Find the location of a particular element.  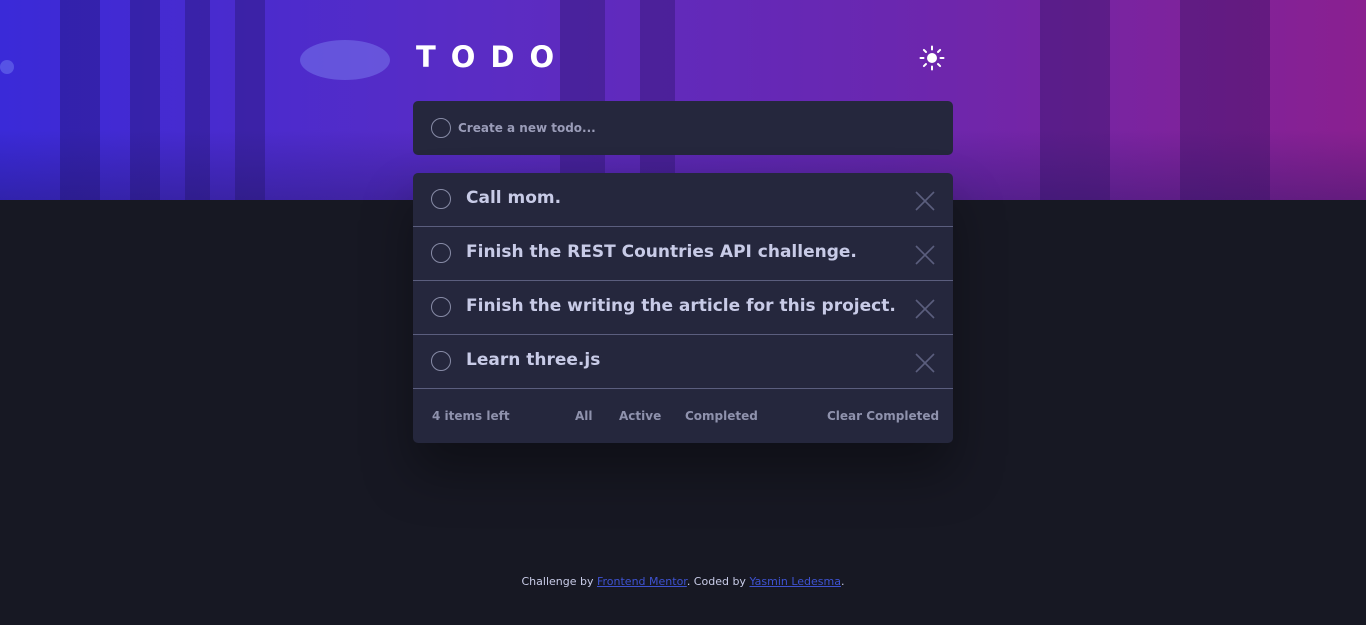

new-todo-form is located at coordinates (683, 128).